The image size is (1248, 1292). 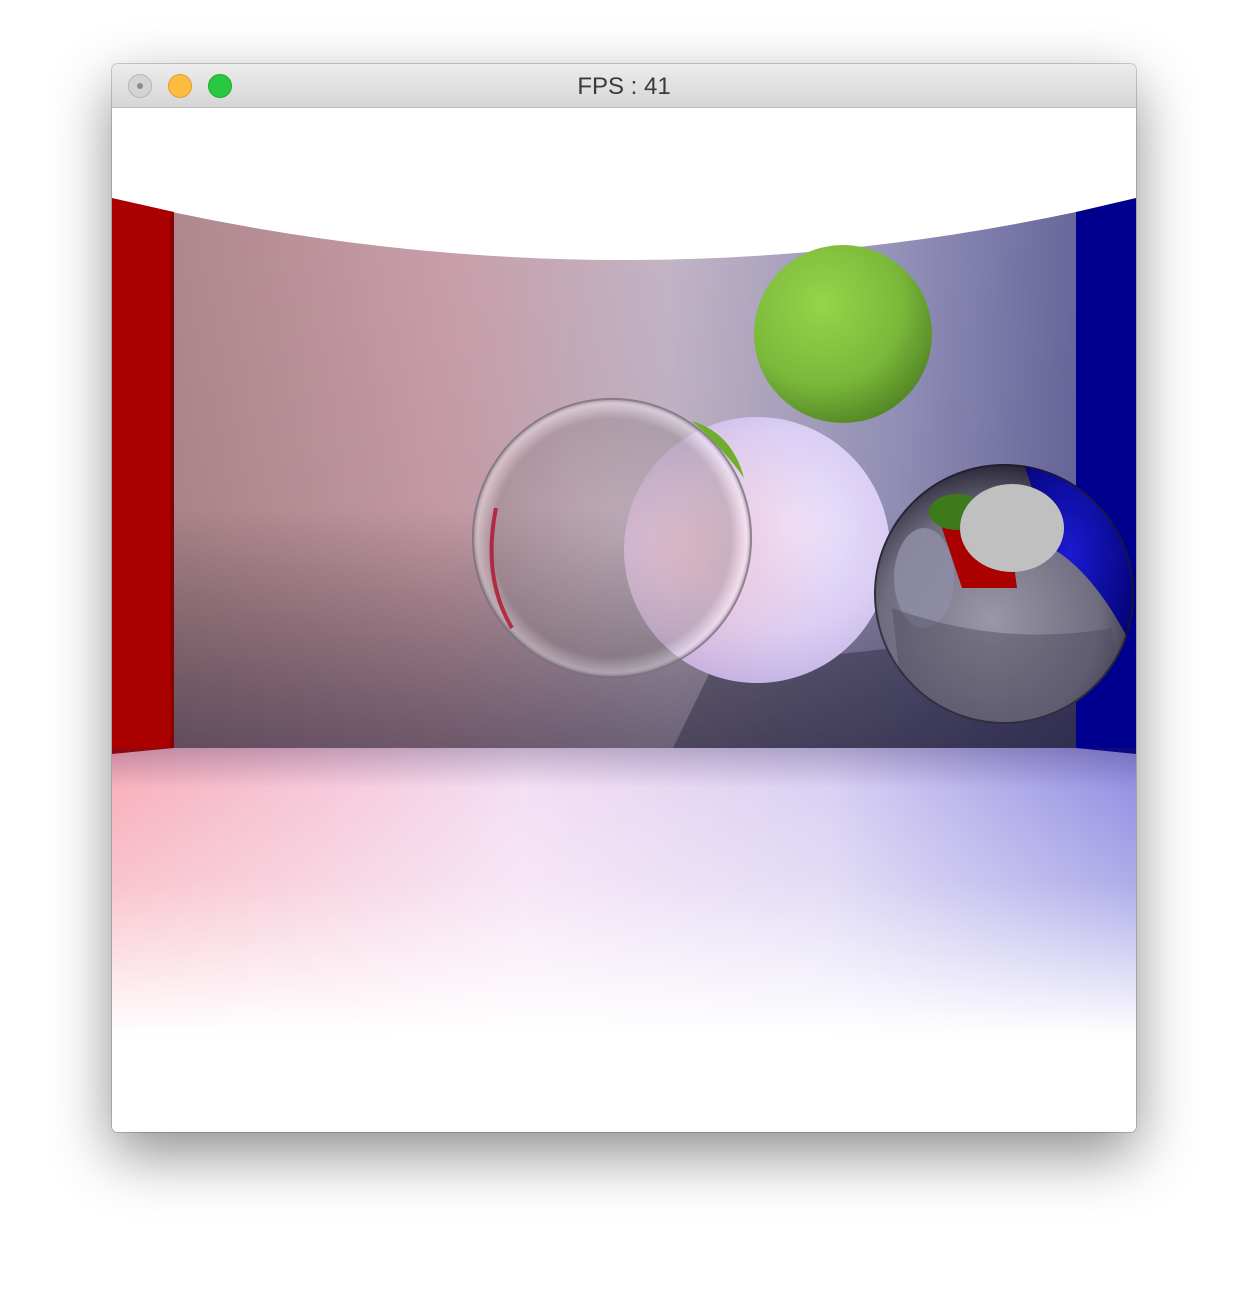 I want to click on floor-contact-shadow, so click(x=624, y=768).